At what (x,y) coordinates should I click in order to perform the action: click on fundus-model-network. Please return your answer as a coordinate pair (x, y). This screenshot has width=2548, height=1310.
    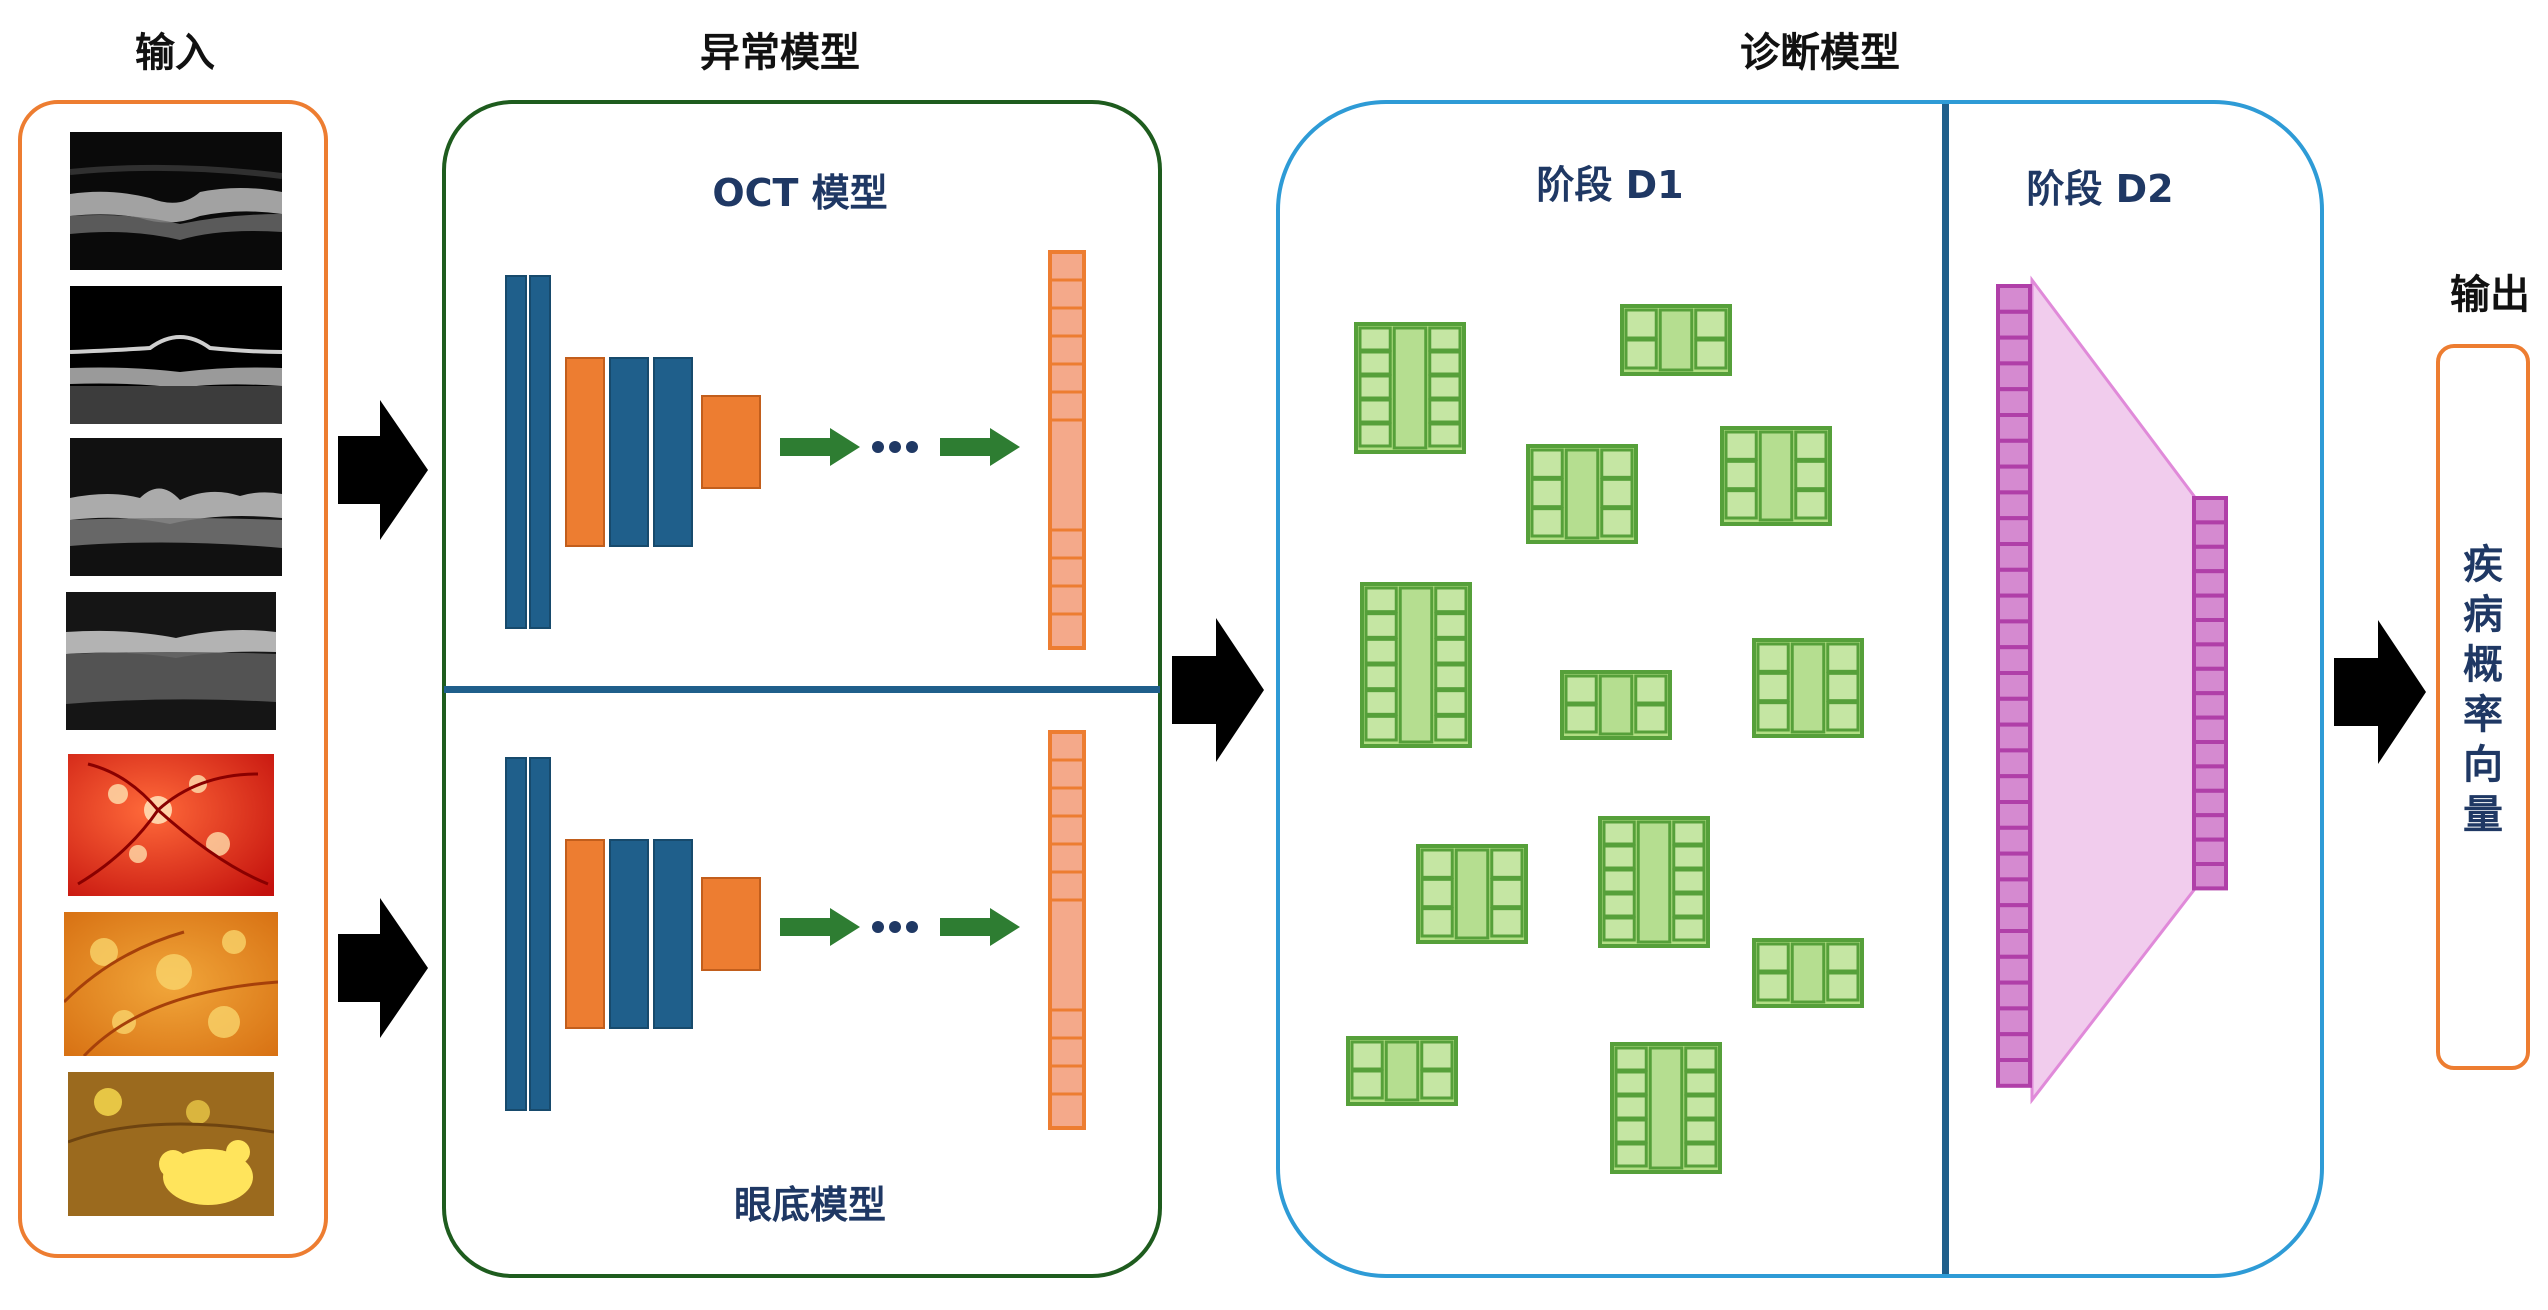
    Looking at the image, I should click on (795, 930).